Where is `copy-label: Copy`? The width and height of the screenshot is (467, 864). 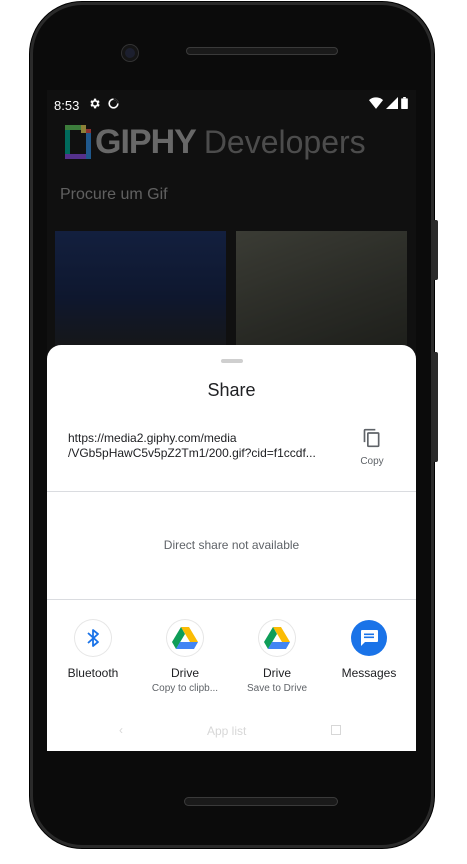
copy-label: Copy is located at coordinates (372, 461).